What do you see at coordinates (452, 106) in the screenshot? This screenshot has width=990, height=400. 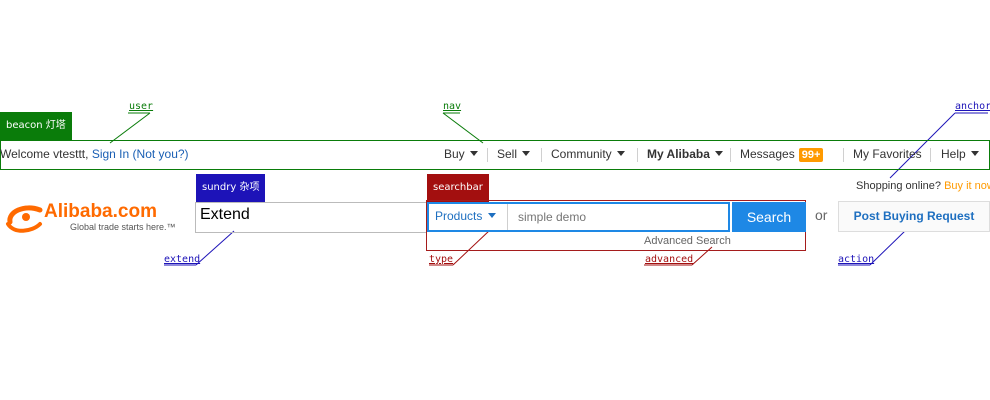 I see `annotation-nav: nav` at bounding box center [452, 106].